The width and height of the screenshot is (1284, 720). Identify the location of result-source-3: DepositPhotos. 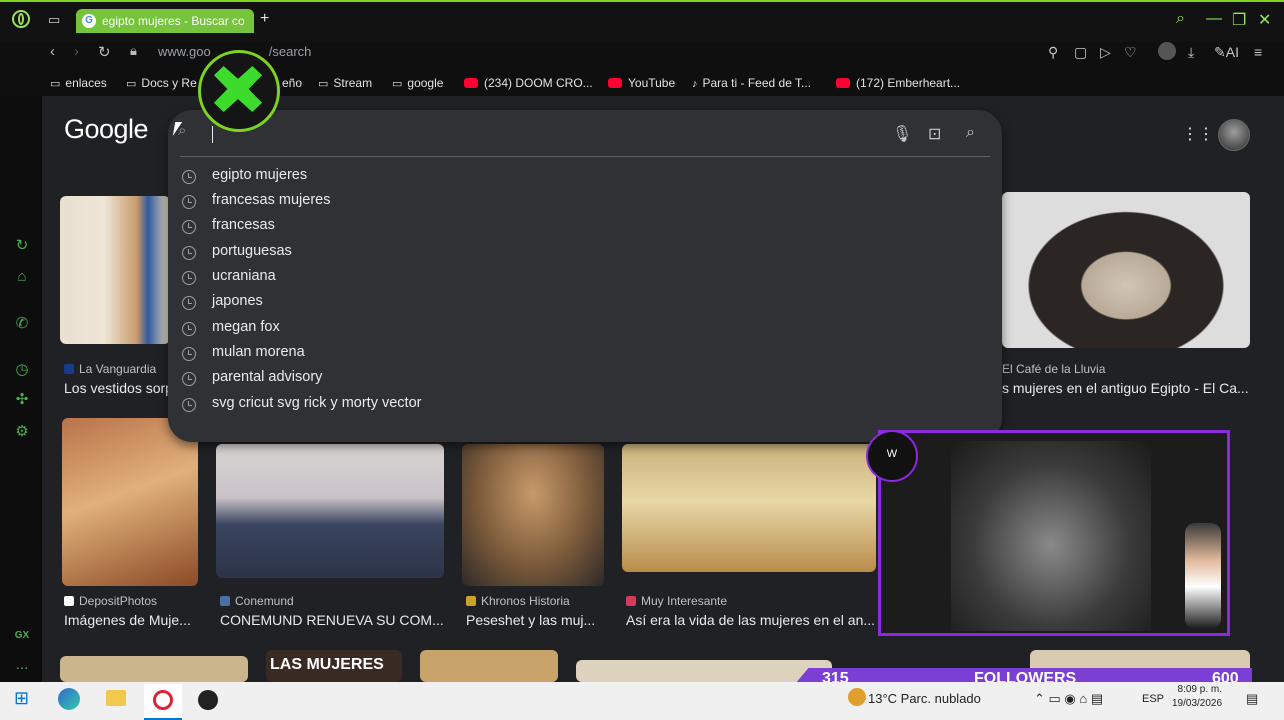
(110, 601).